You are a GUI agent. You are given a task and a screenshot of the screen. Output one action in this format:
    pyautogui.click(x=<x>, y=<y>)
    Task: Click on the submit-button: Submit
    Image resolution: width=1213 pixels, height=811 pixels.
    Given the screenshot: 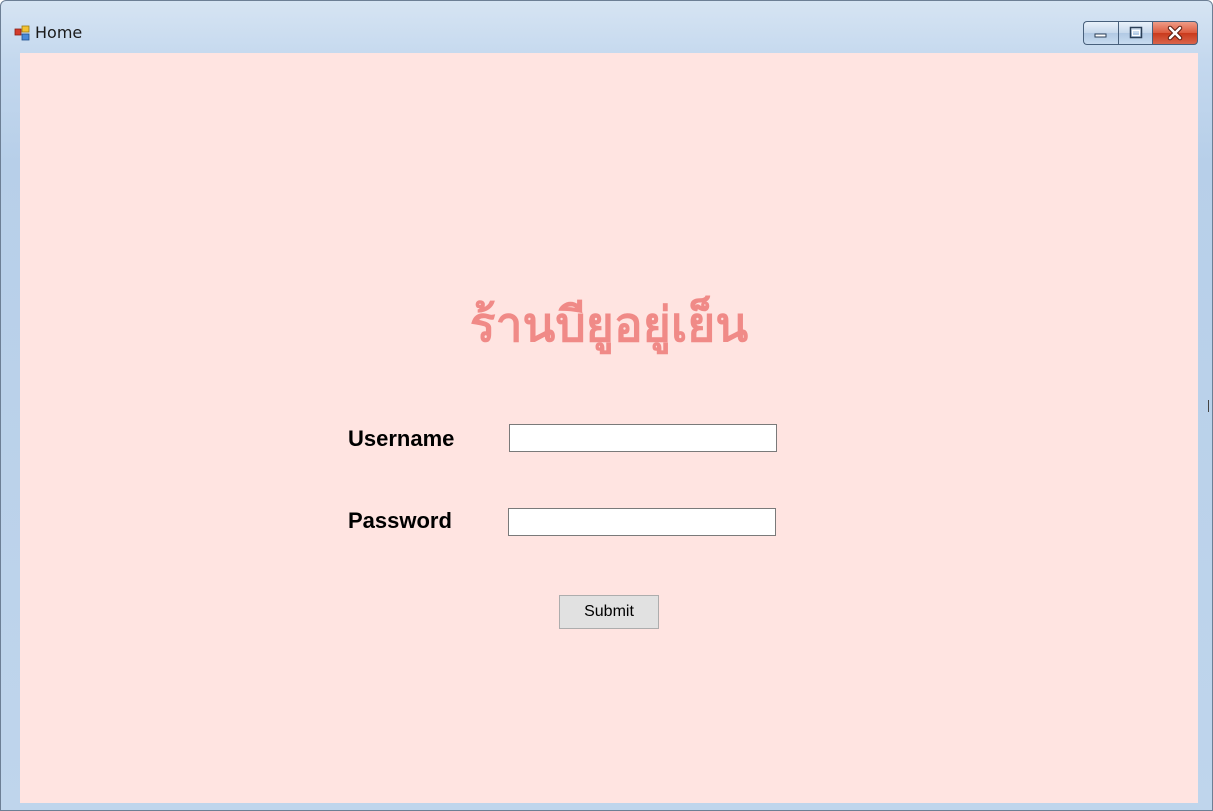 What is the action you would take?
    pyautogui.click(x=609, y=612)
    